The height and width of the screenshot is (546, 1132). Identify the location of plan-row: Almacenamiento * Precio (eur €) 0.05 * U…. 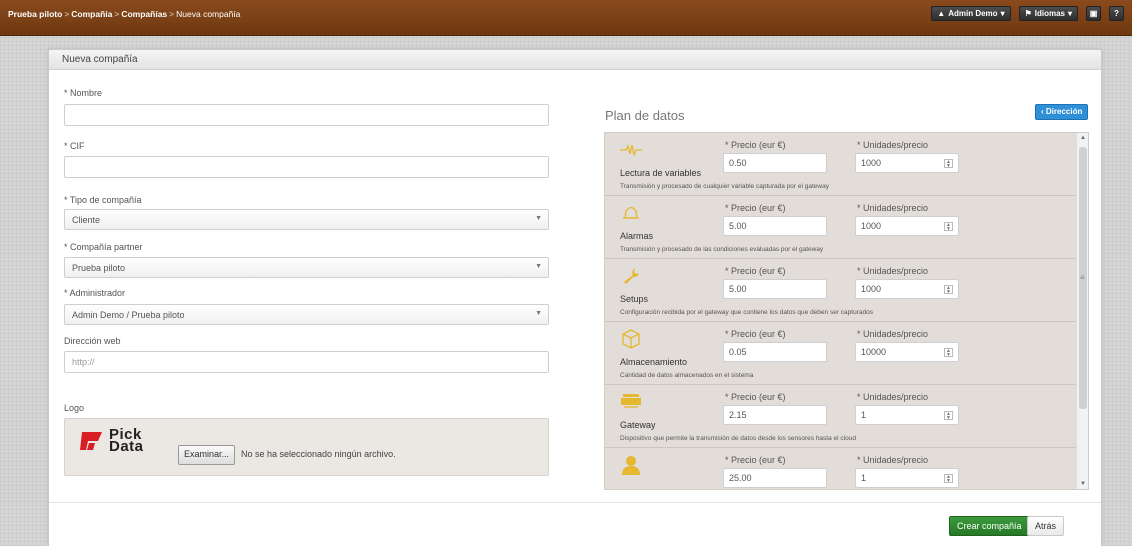
(841, 353).